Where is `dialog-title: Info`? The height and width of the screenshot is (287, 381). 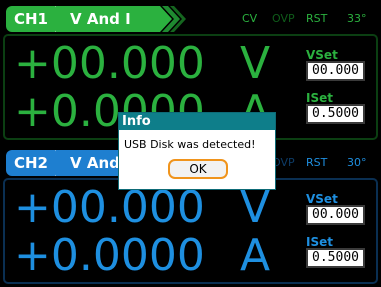
dialog-title: Info is located at coordinates (197, 121).